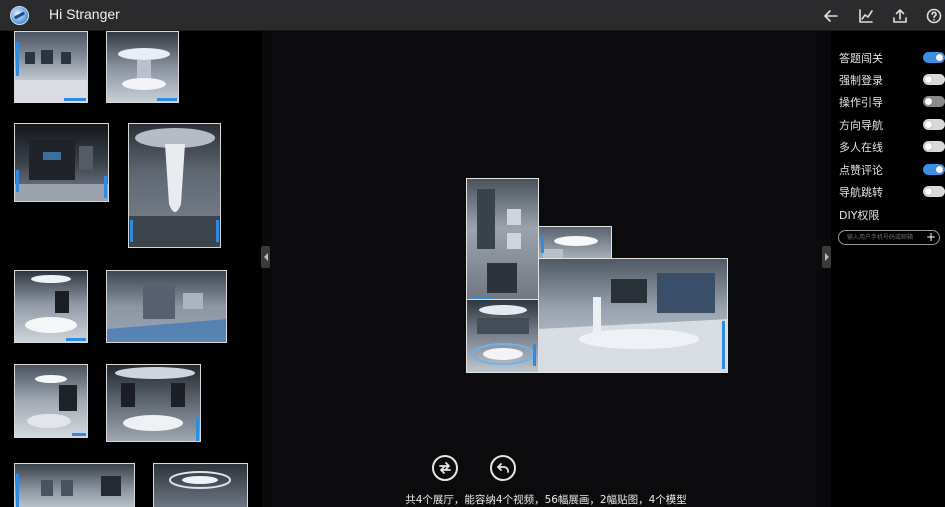  I want to click on undo-button, so click(503, 468).